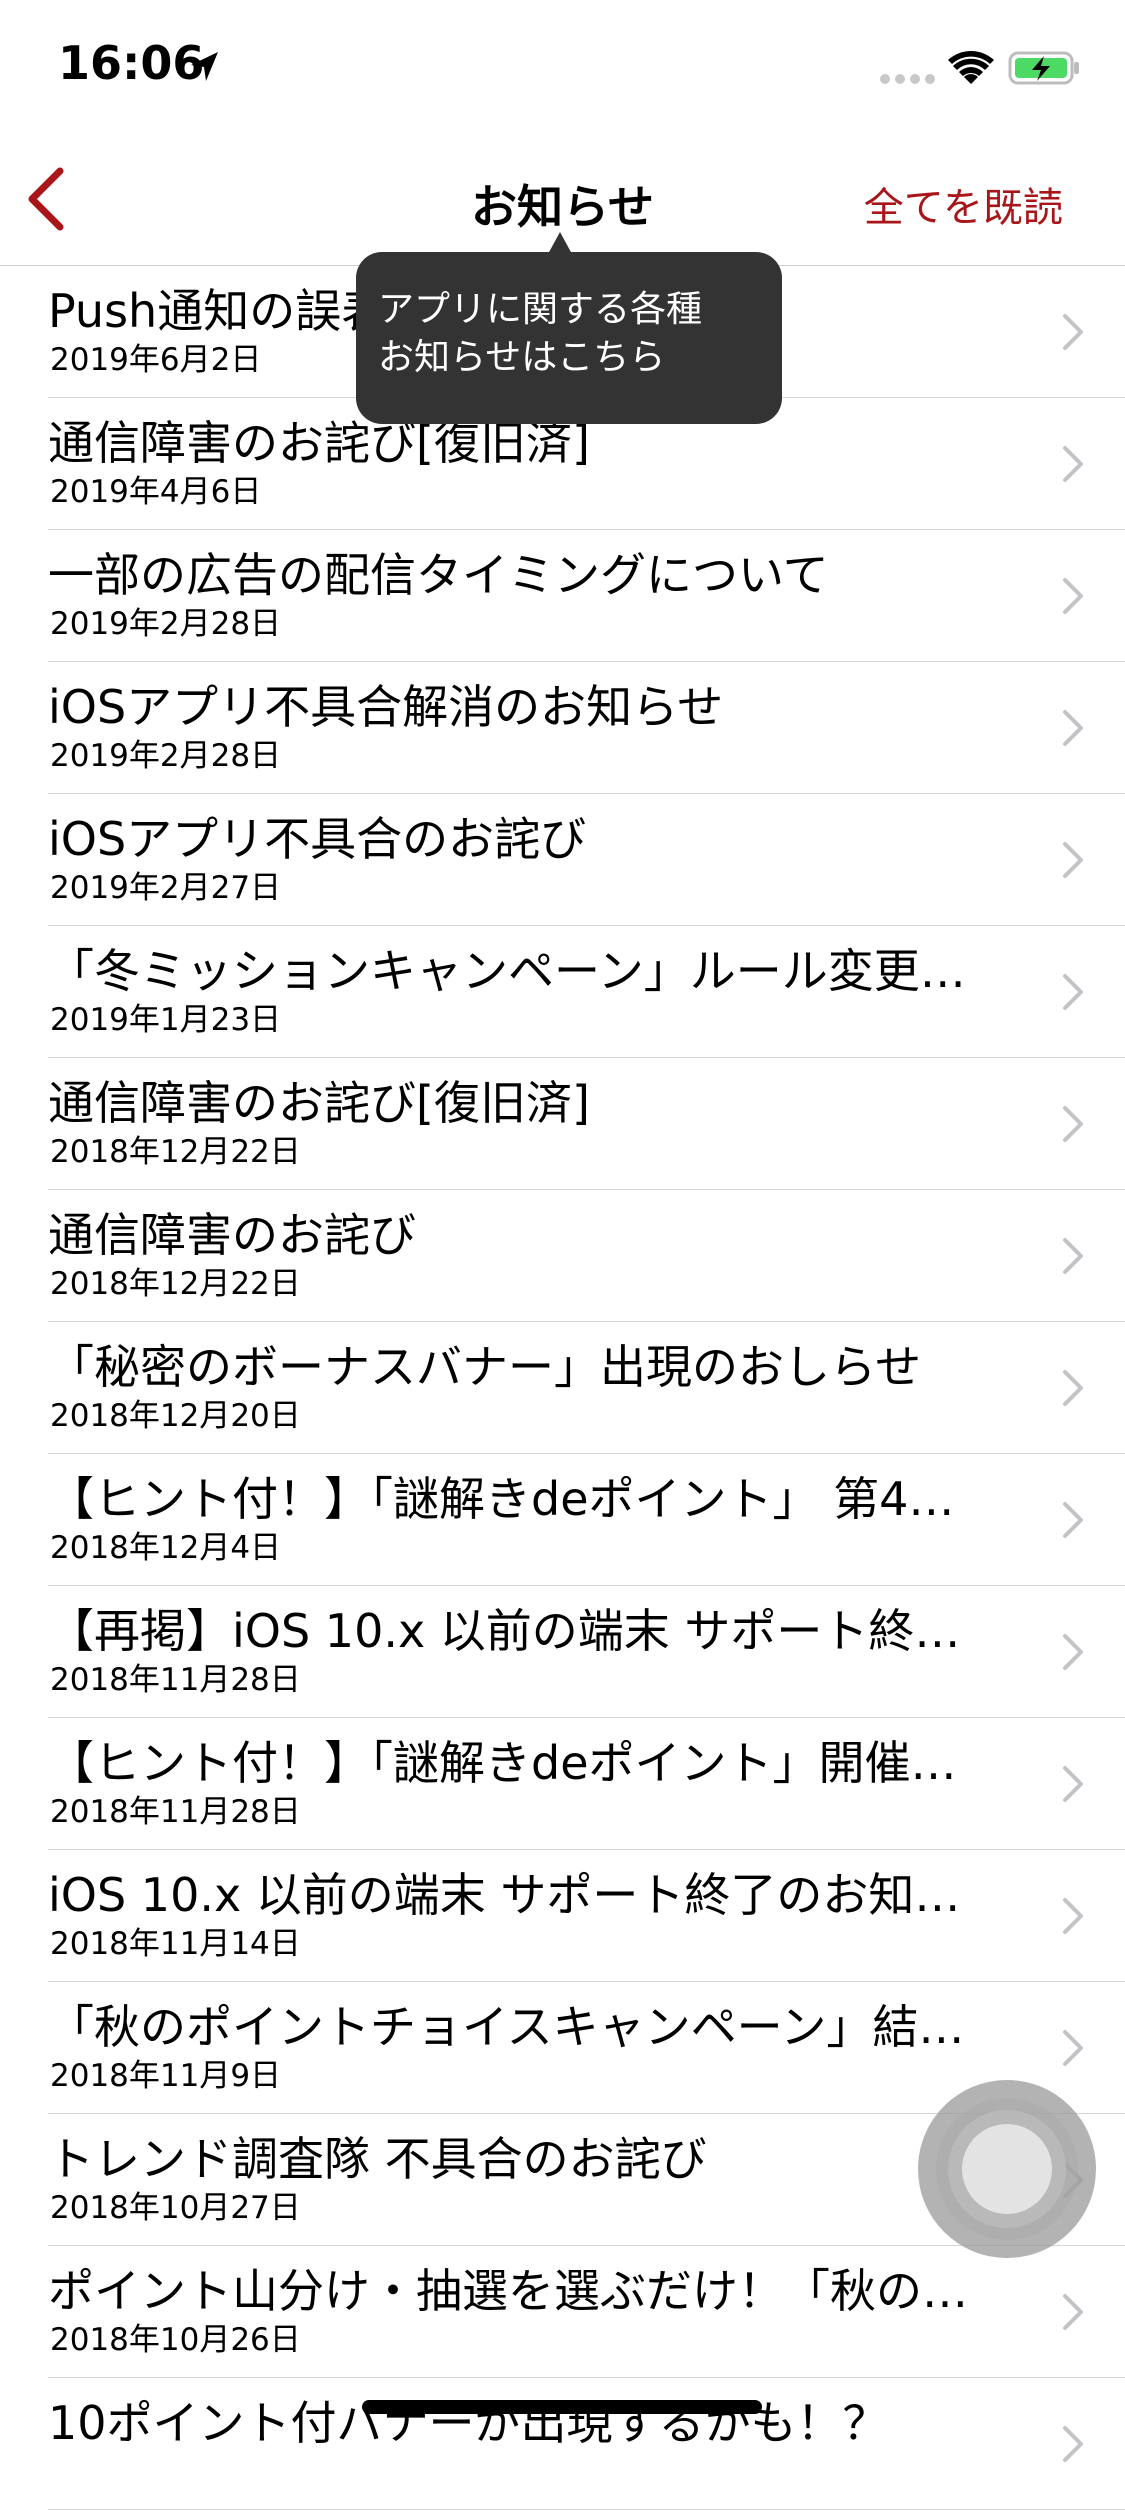  I want to click on assistive-touch-button, so click(1007, 2169).